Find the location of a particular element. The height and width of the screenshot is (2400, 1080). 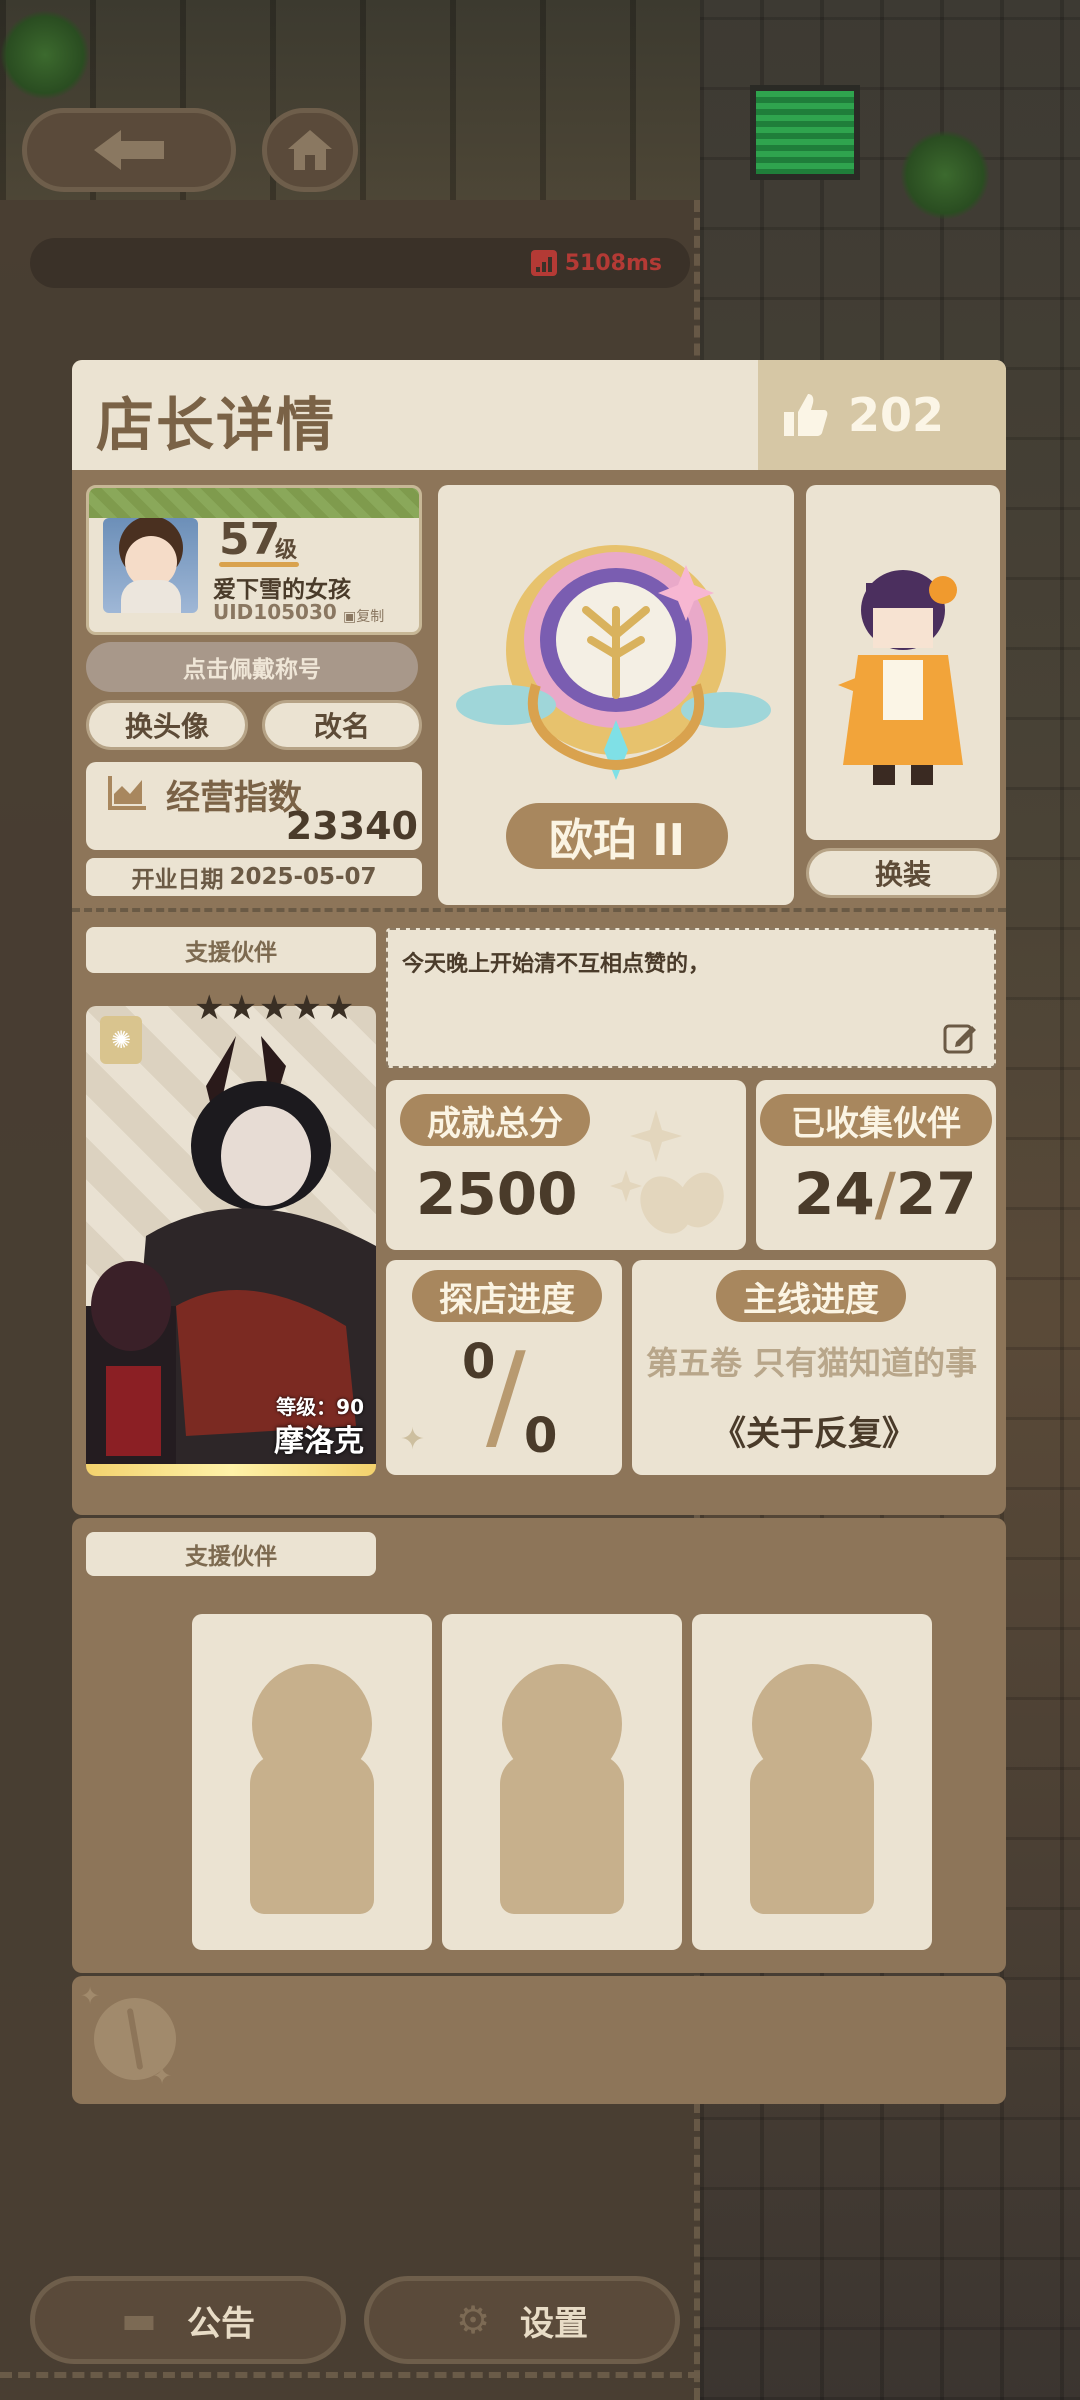

message-box: 今天晚上开始清不互相点赞的， is located at coordinates (691, 998).